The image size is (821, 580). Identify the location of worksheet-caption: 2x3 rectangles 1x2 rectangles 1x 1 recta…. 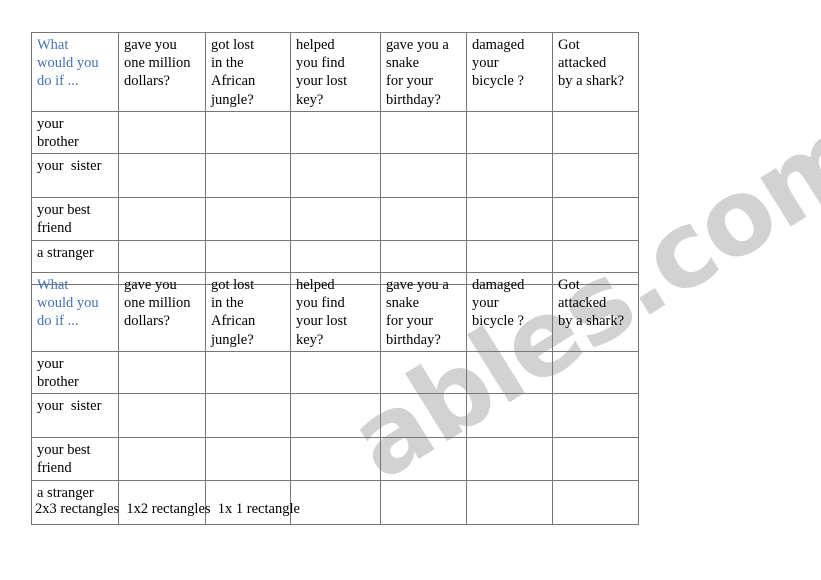
(167, 509).